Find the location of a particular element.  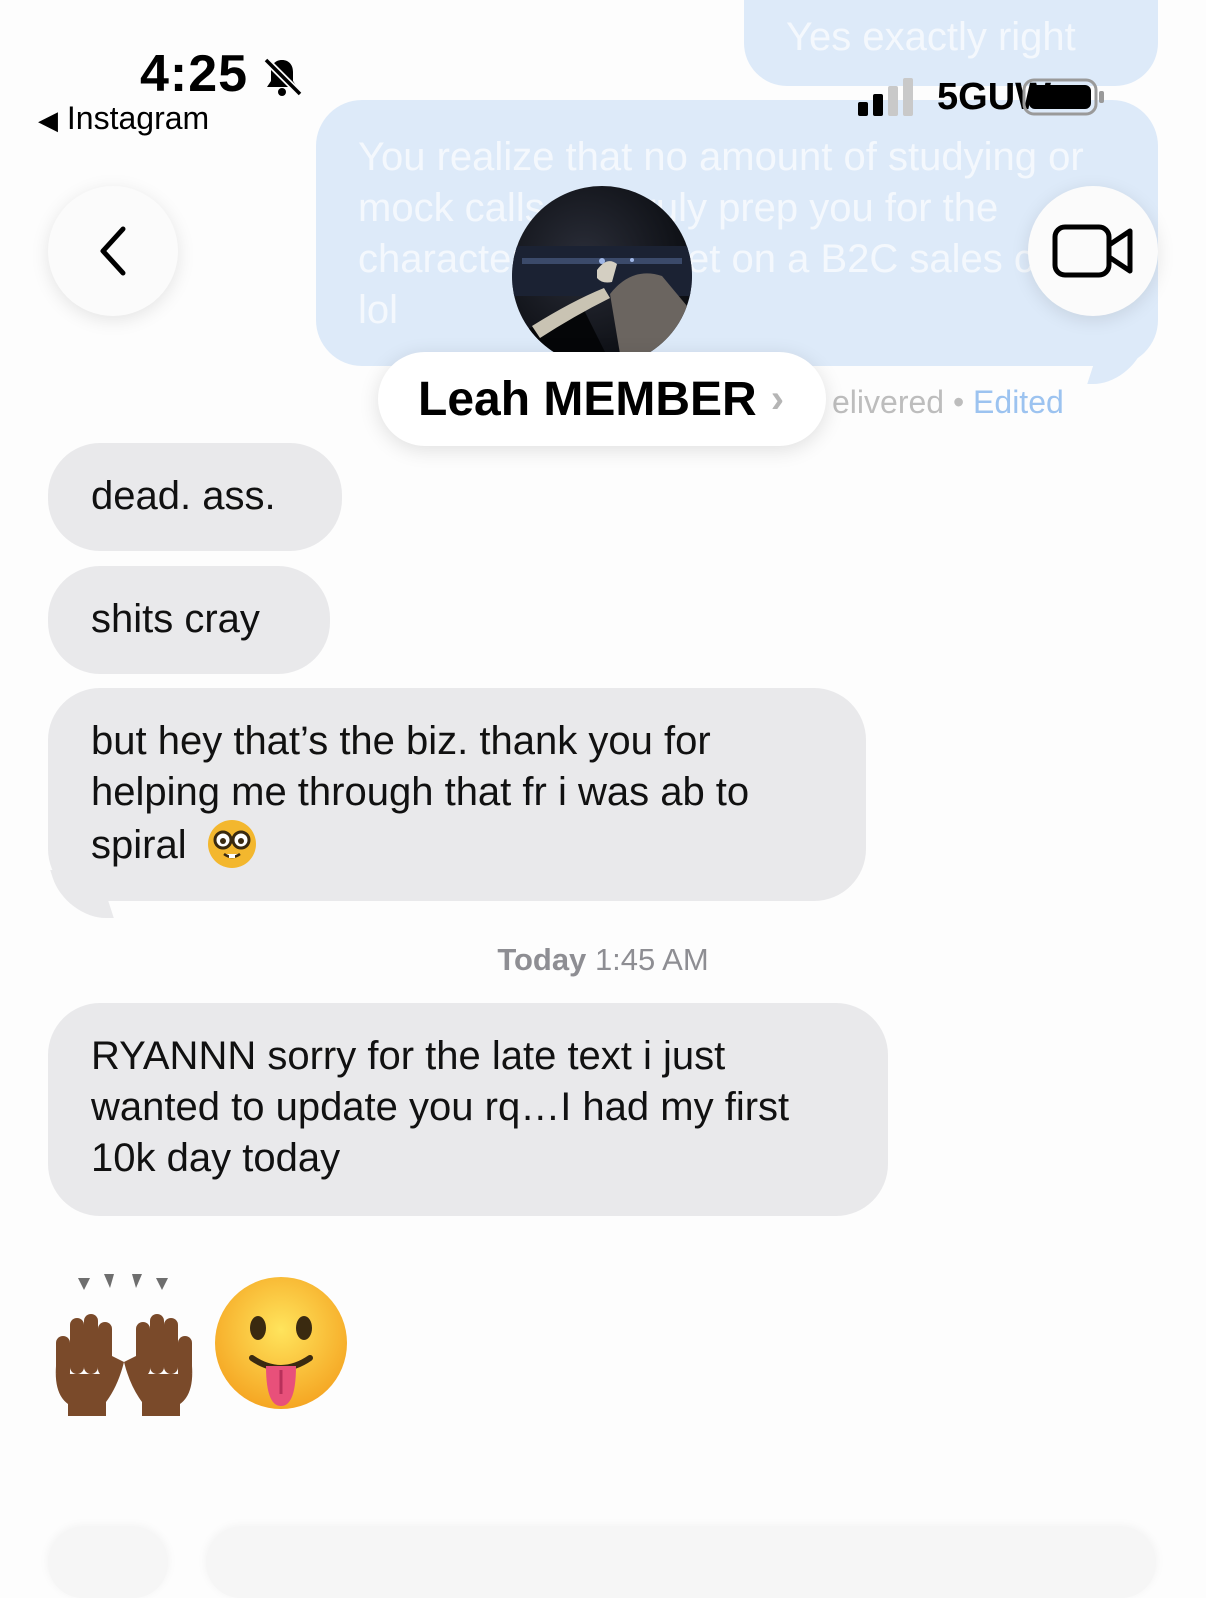

video-camera-icon is located at coordinates (1092, 251).